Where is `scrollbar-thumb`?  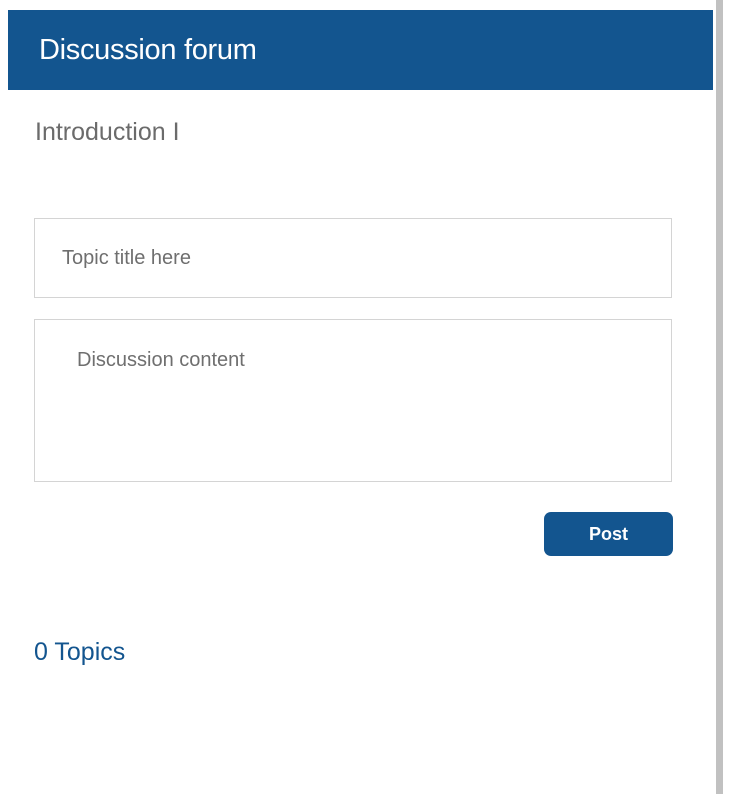 scrollbar-thumb is located at coordinates (719, 397).